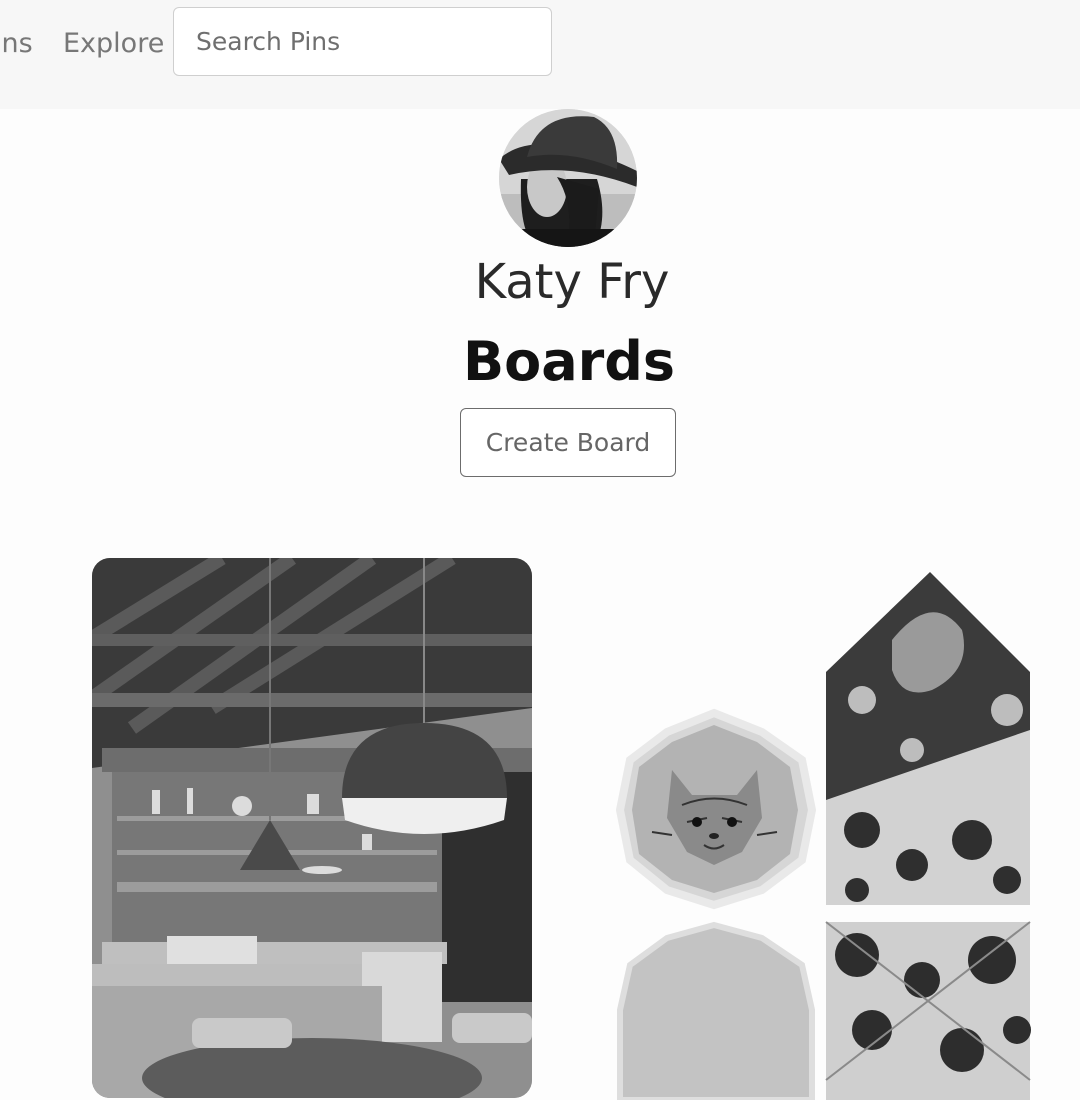 The width and height of the screenshot is (1080, 1100). I want to click on search-input, so click(362, 41).